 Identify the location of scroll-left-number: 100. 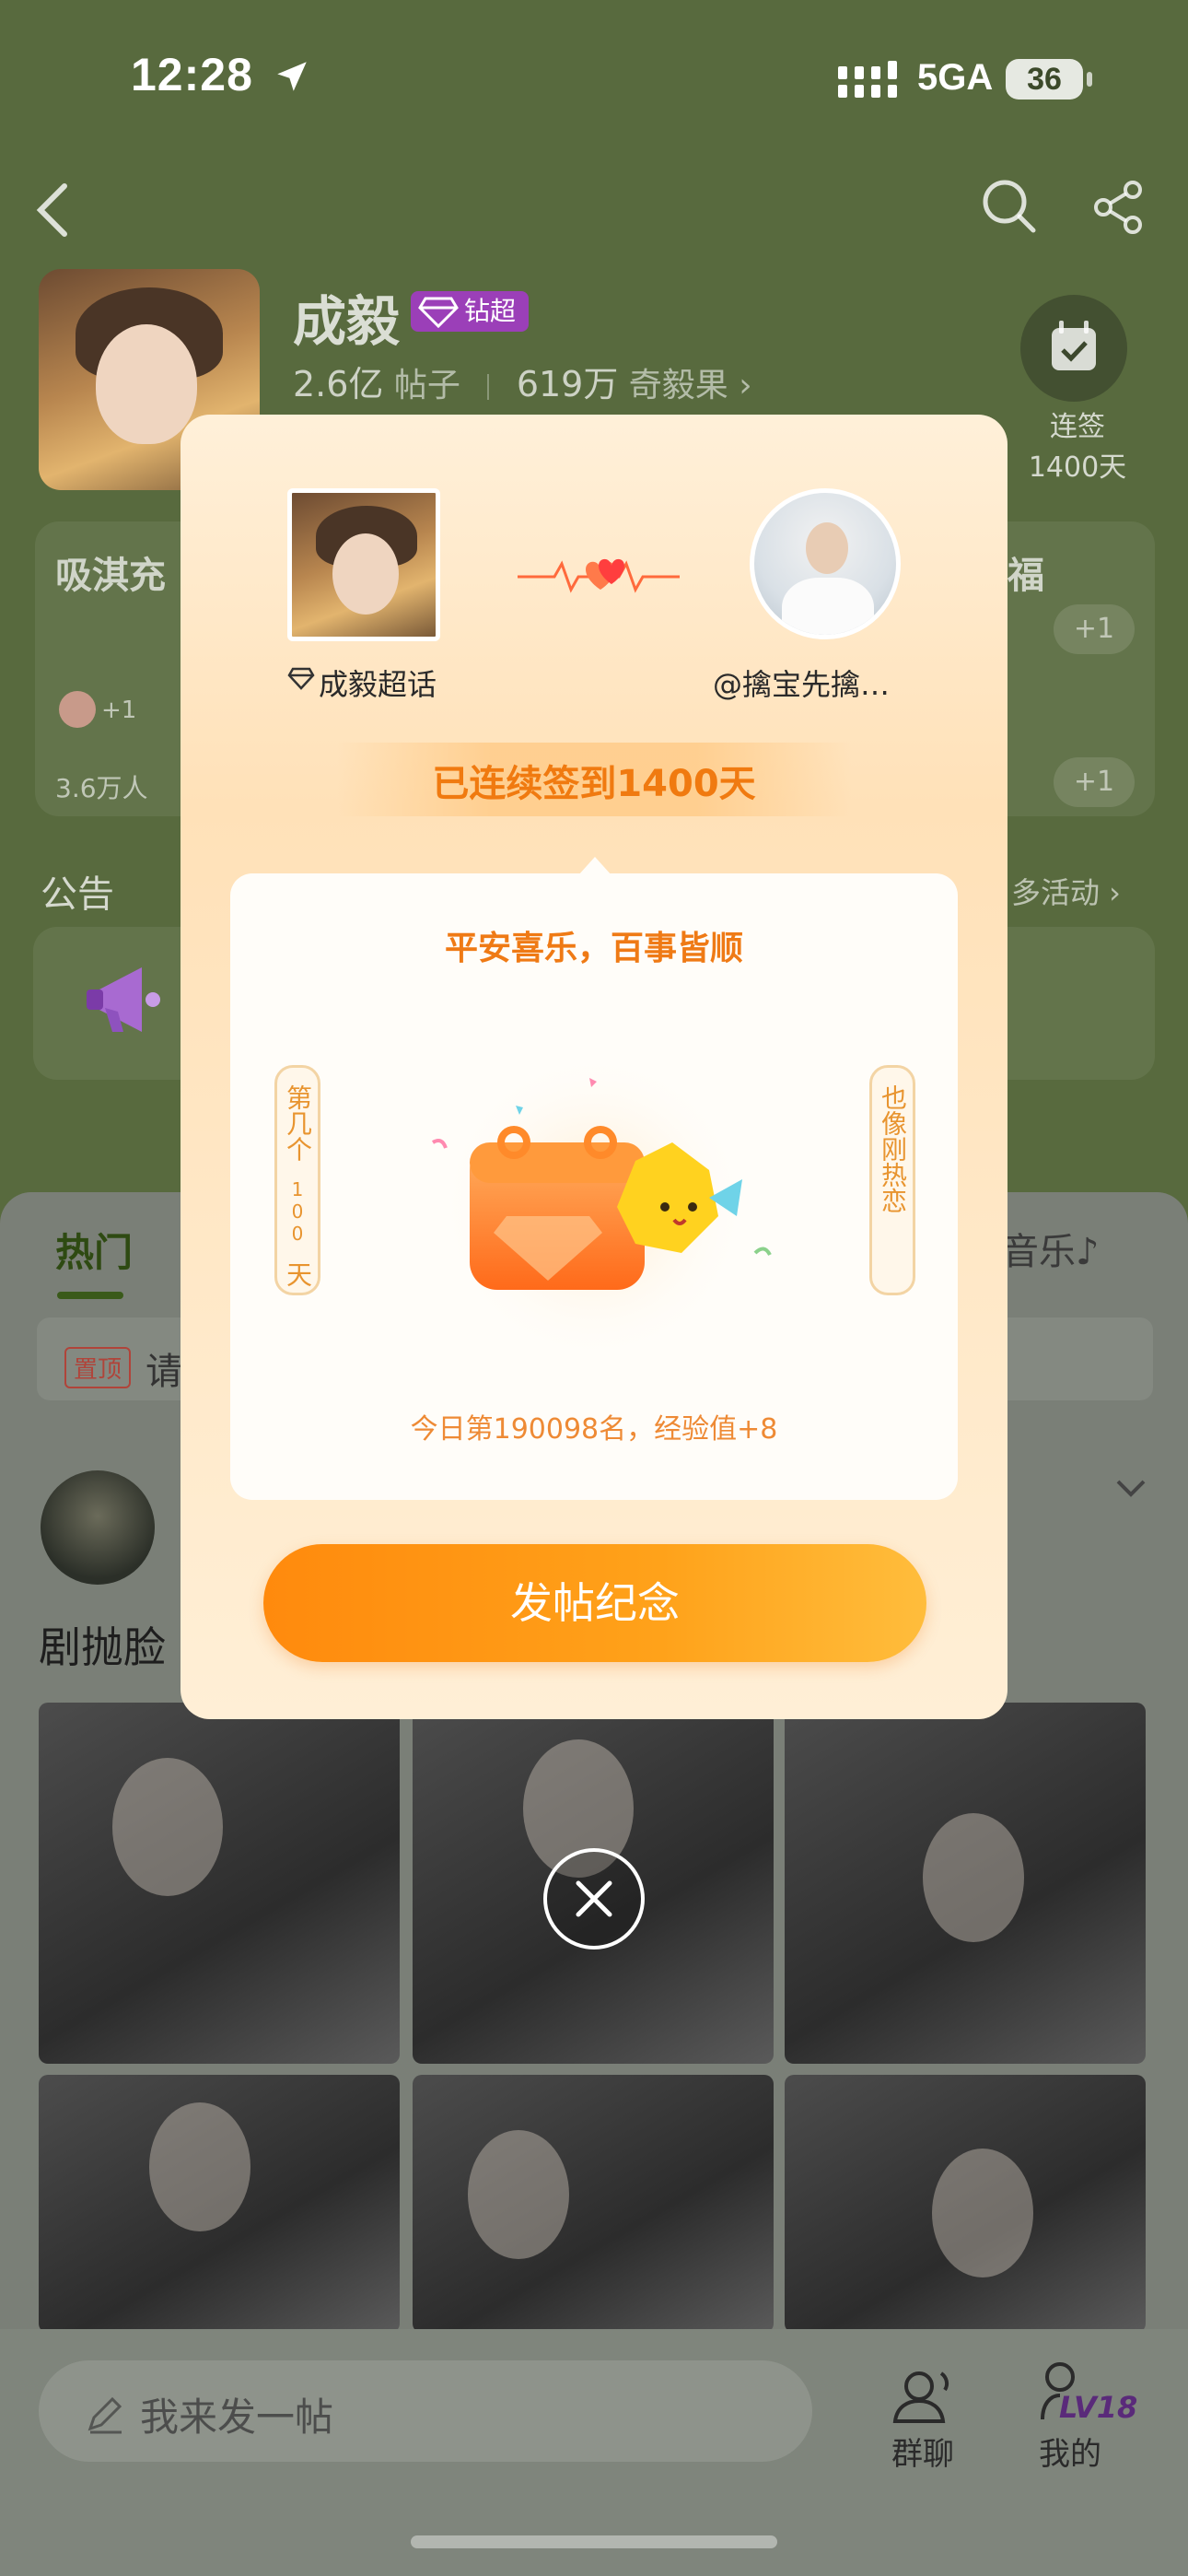
(297, 1211).